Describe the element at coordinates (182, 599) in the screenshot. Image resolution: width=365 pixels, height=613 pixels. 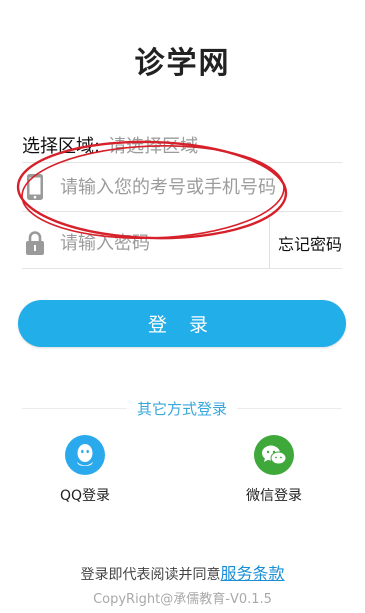
I see `copyright-text: CopyRight@承儒教育-V0.1.5` at that location.